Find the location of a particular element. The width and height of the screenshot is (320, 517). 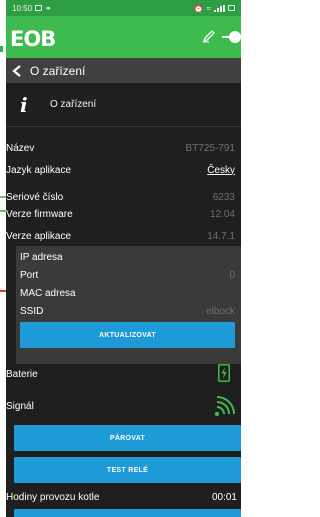

title-bar: O zařízení is located at coordinates (123, 70).